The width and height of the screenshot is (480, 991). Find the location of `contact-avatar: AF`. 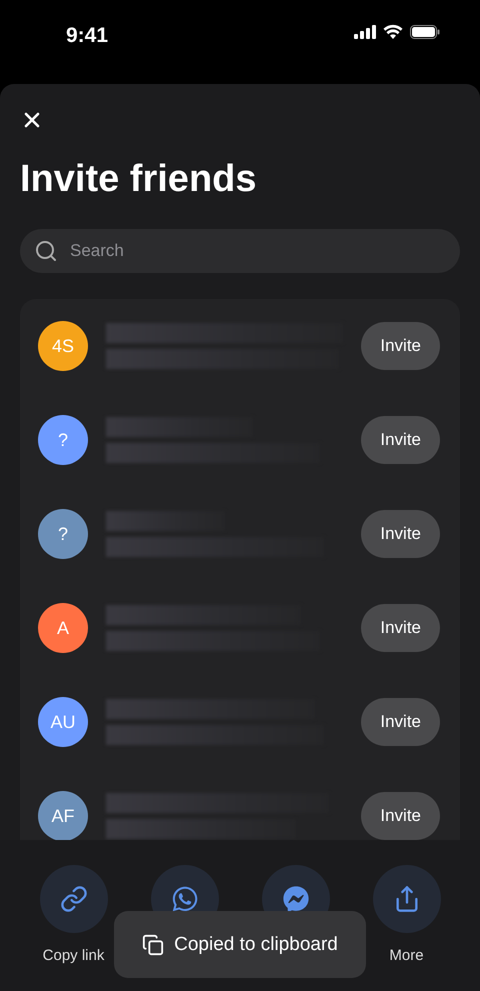

contact-avatar: AF is located at coordinates (63, 816).